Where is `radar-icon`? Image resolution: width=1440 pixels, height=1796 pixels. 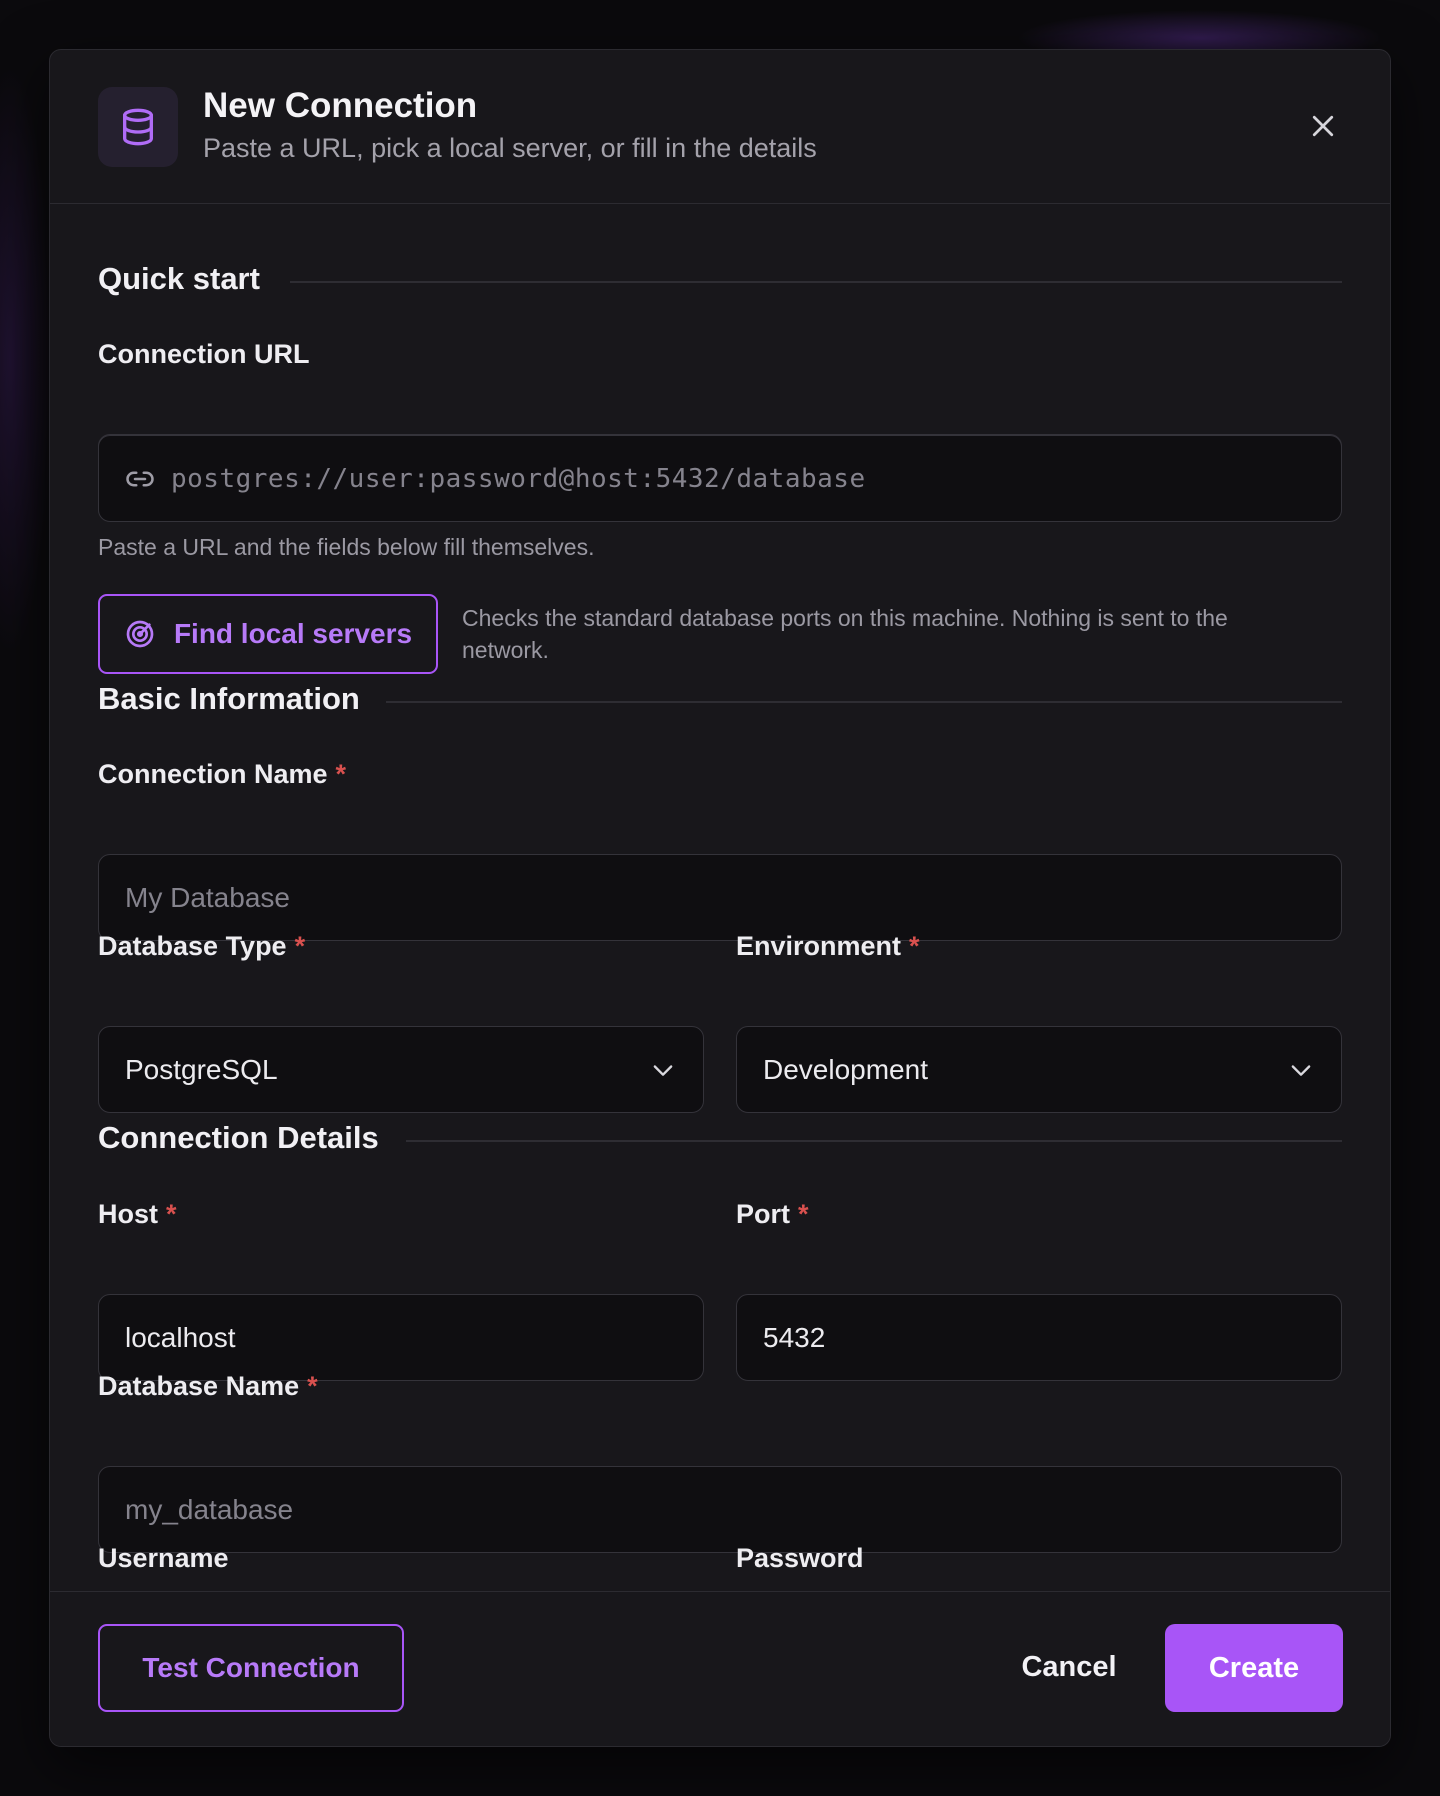
radar-icon is located at coordinates (140, 634).